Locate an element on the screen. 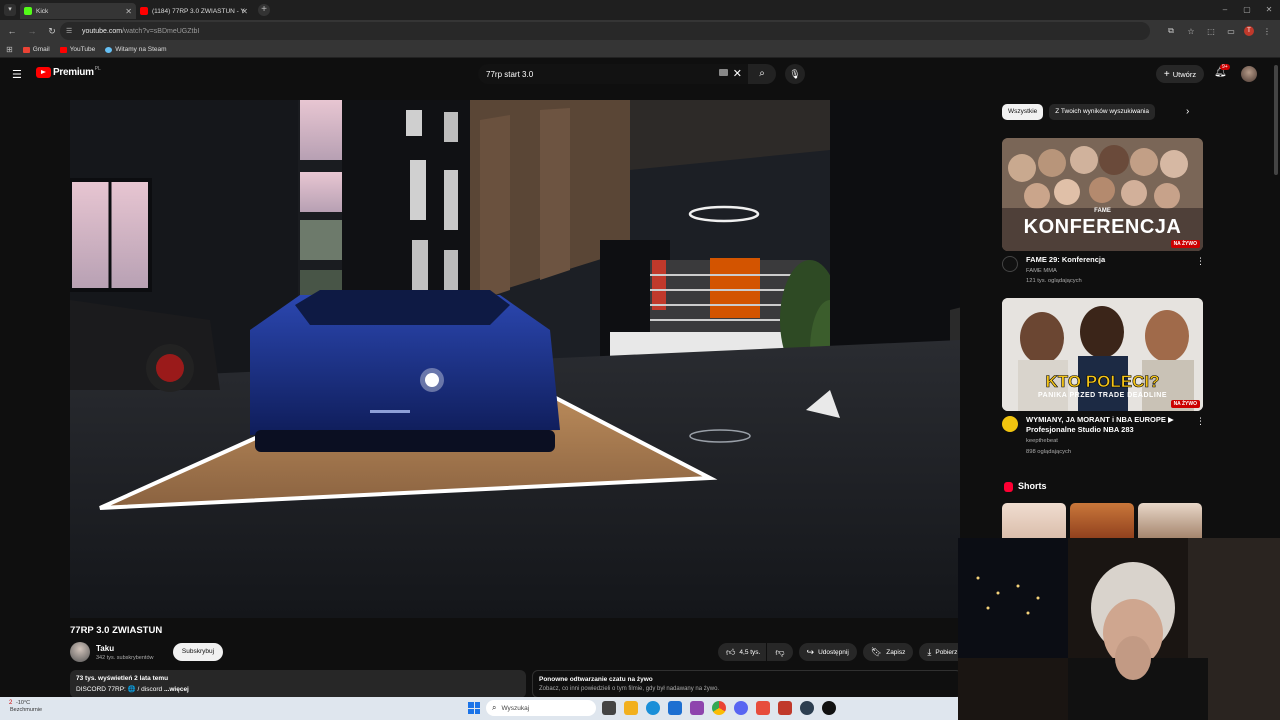  video-thumbnail: FAME KONFERENCJA NA ŻYWO is located at coordinates (1102, 194).